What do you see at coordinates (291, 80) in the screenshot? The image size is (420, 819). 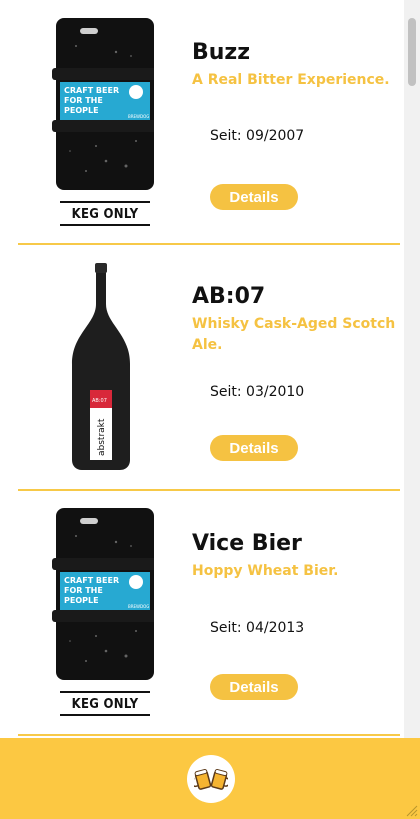 I see `beer-tagline: A Real Bitter Experience.` at bounding box center [291, 80].